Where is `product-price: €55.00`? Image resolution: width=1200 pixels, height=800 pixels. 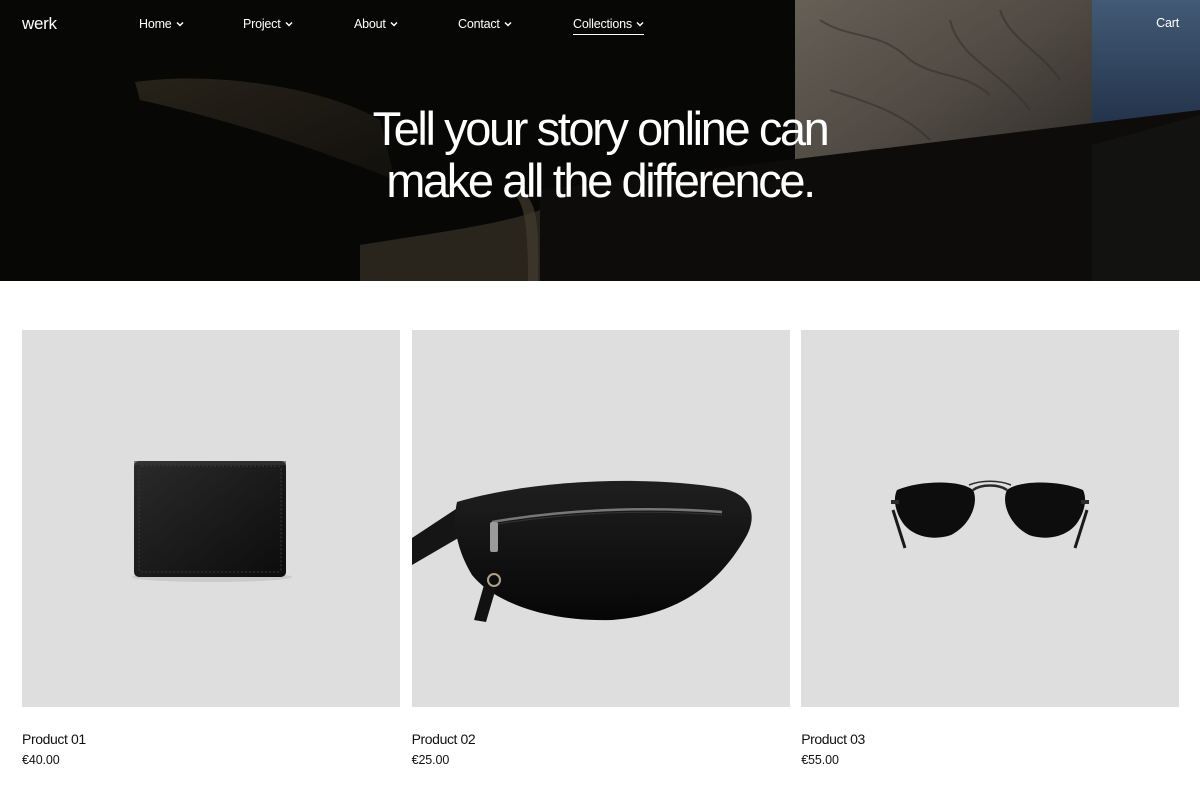
product-price: €55.00 is located at coordinates (820, 760).